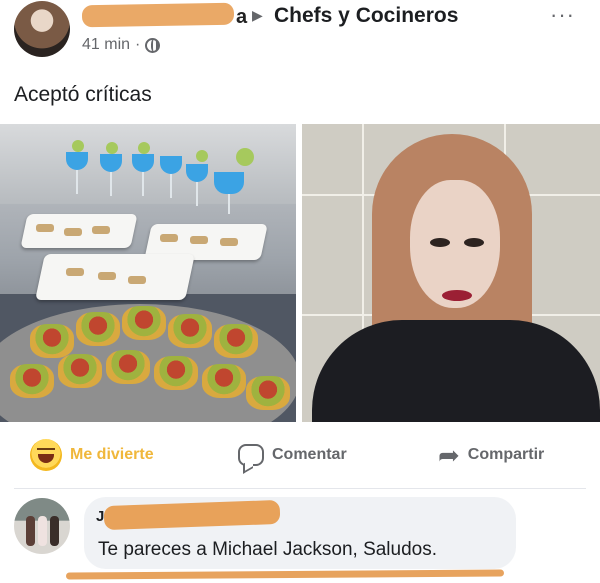  Describe the element at coordinates (158, 15) in the screenshot. I see `author-name-redaction` at that location.